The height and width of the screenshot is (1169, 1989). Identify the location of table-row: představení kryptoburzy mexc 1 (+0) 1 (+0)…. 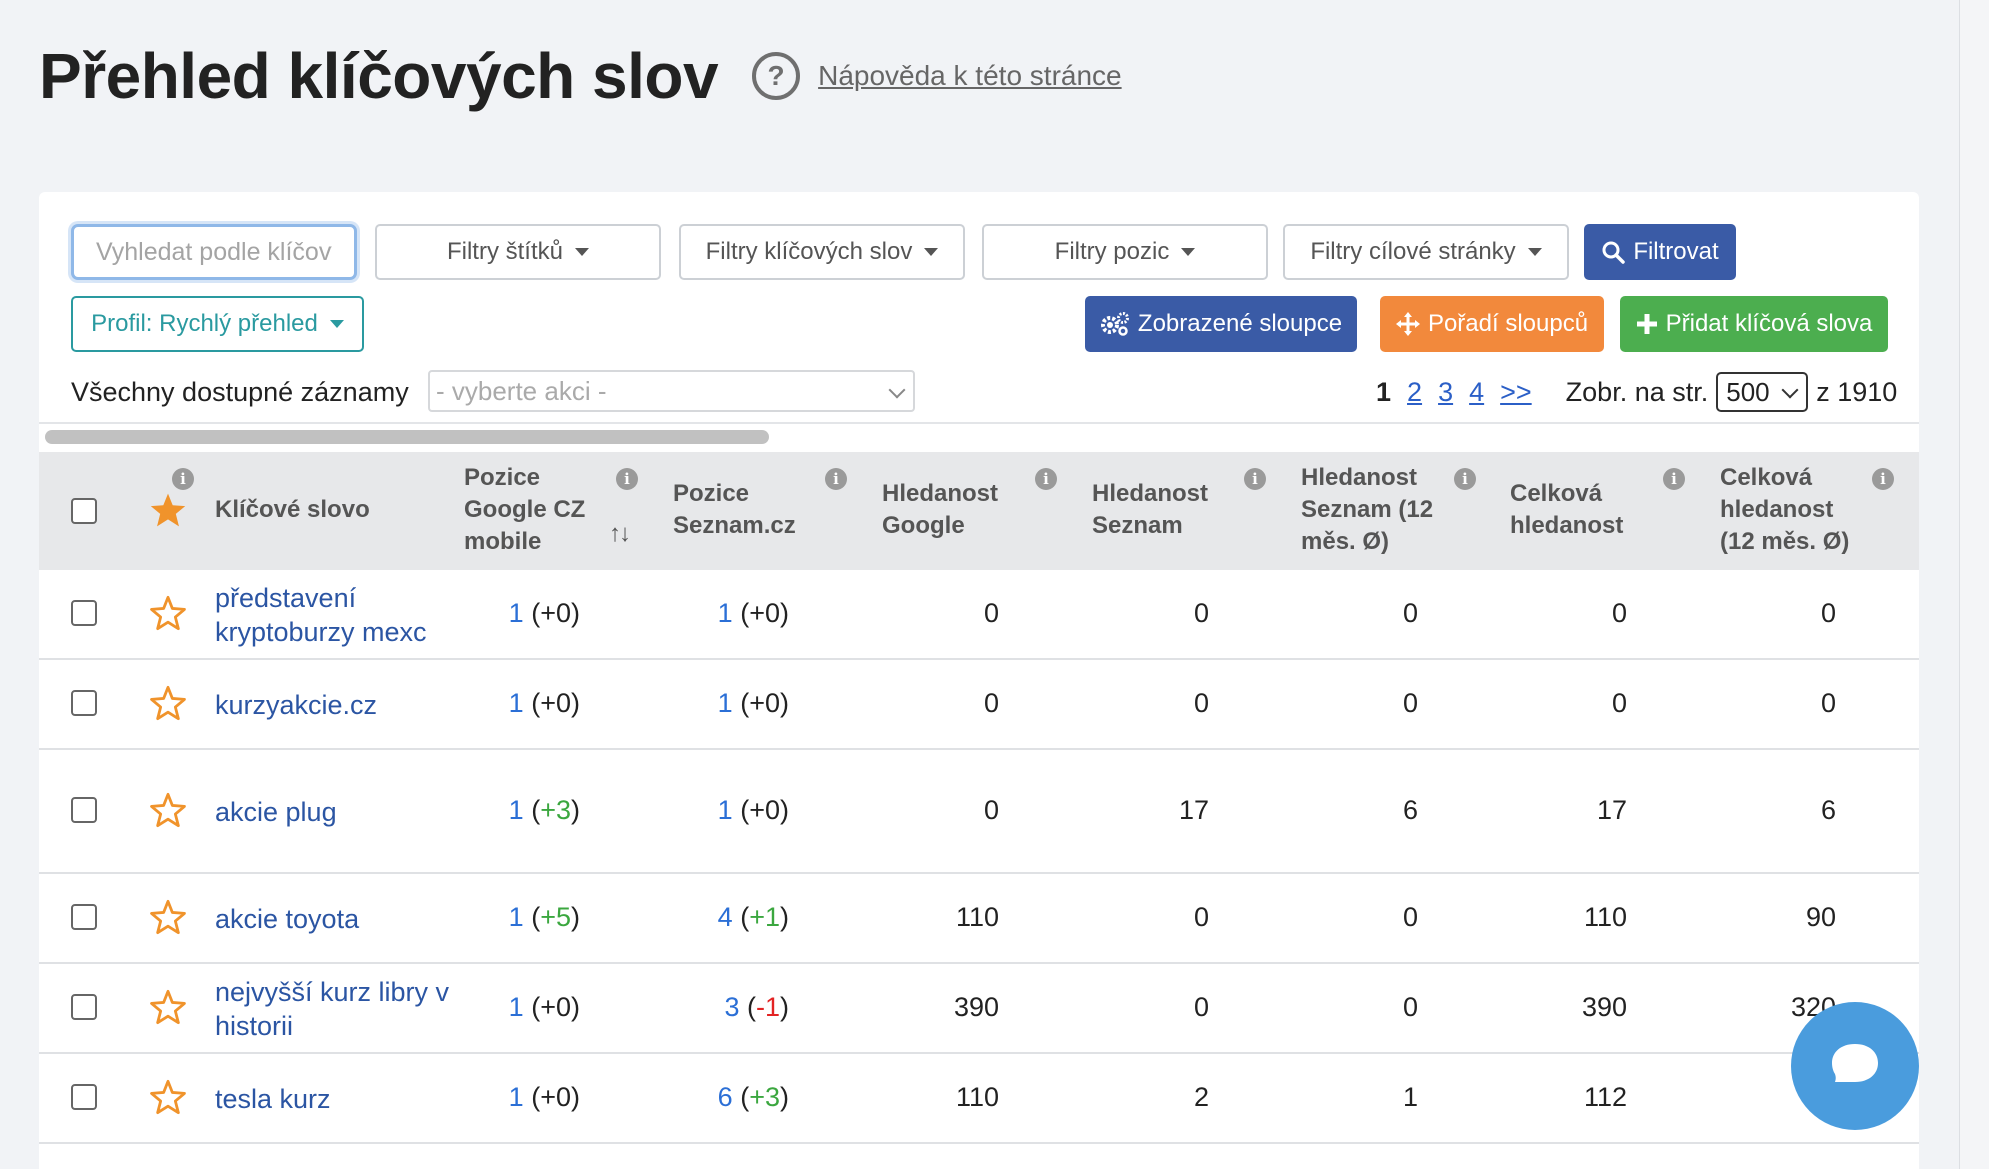
(979, 615).